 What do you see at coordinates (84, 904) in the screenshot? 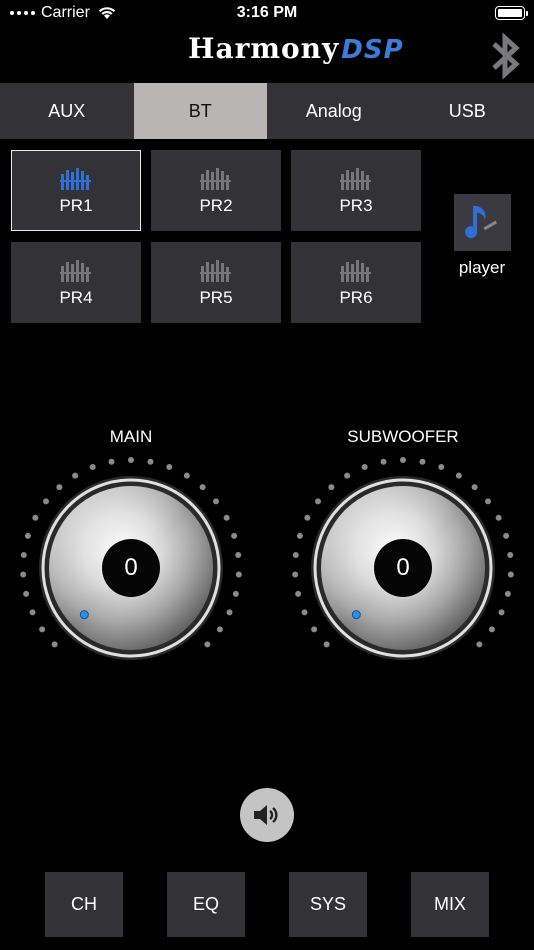
I see `nav-ch-button: CH` at bounding box center [84, 904].